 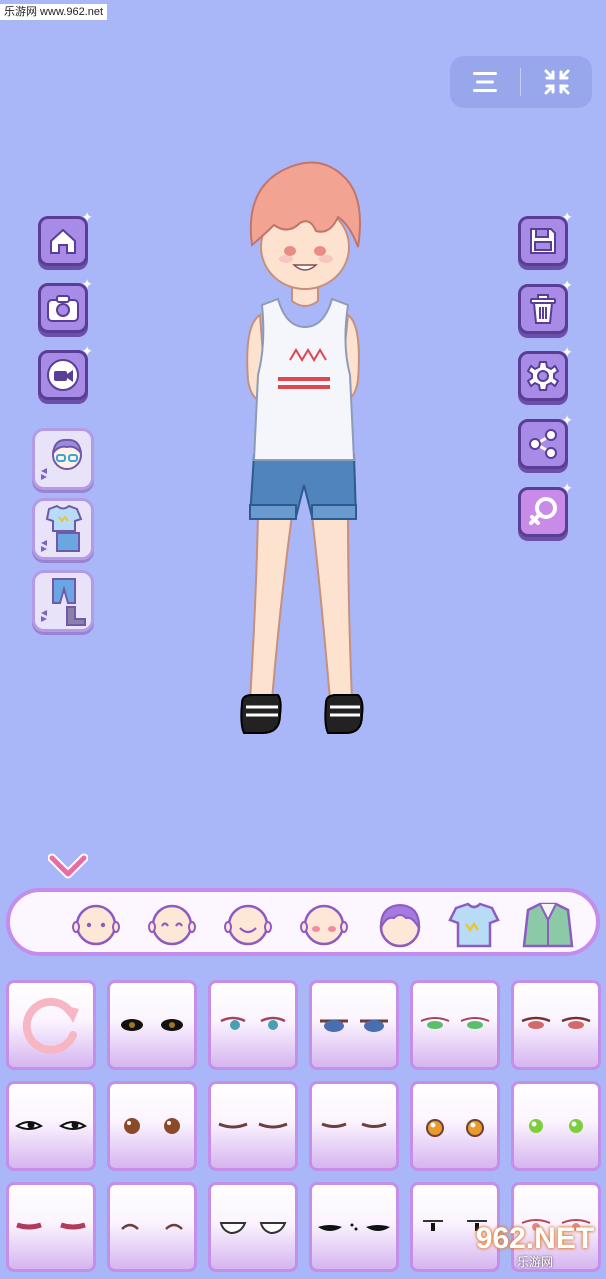 I want to click on save-button: ✦, so click(x=545, y=238).